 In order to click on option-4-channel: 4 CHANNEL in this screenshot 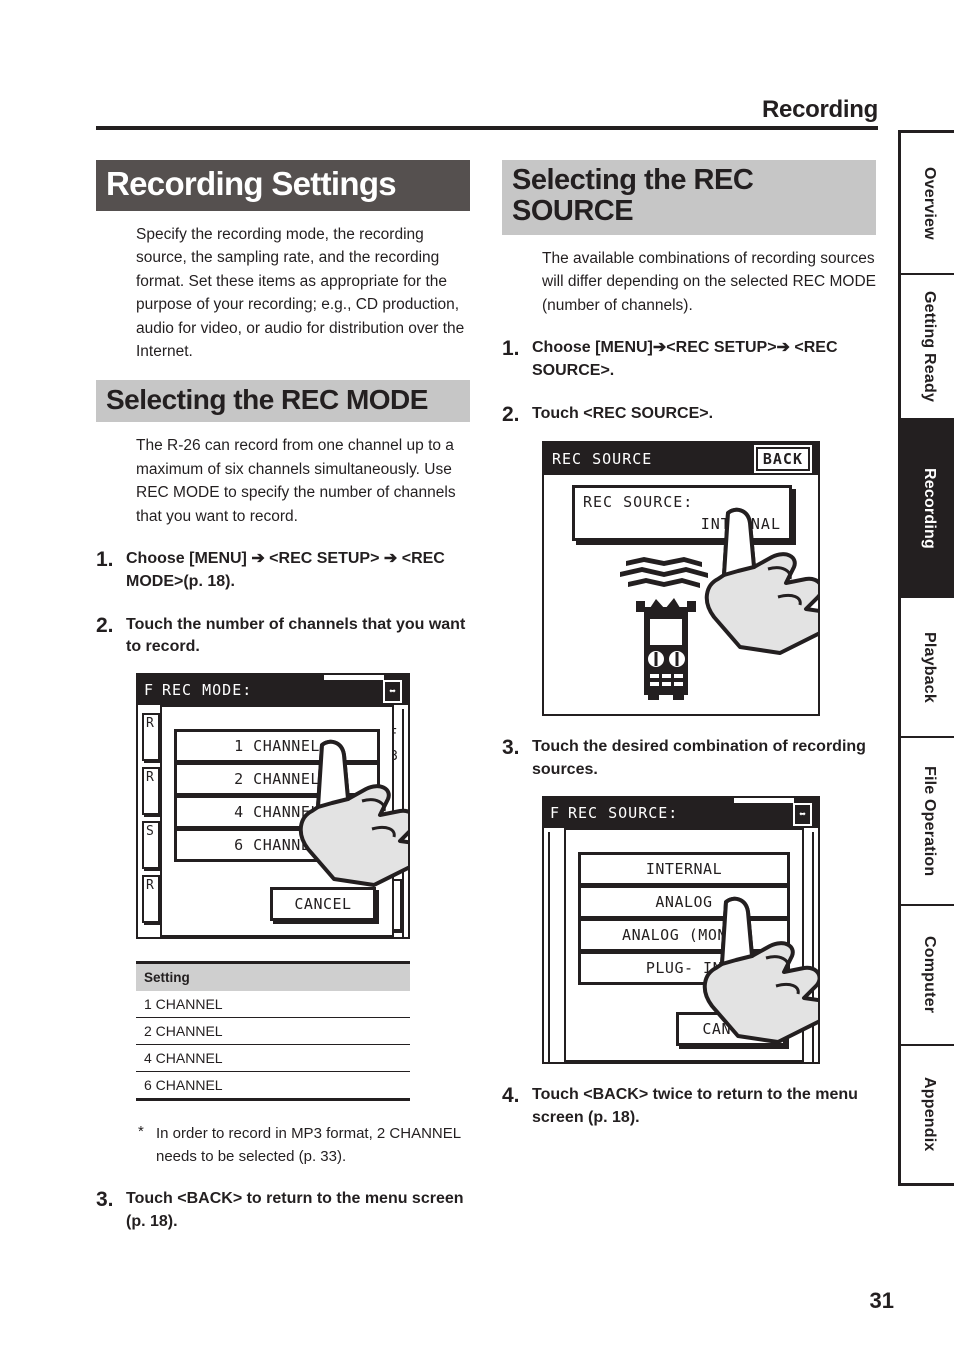, I will do `click(277, 812)`.